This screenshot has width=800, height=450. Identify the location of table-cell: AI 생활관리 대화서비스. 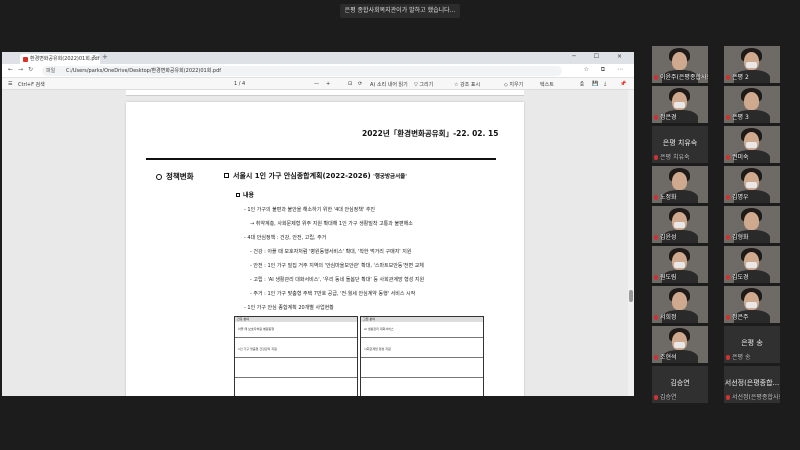
(379, 329).